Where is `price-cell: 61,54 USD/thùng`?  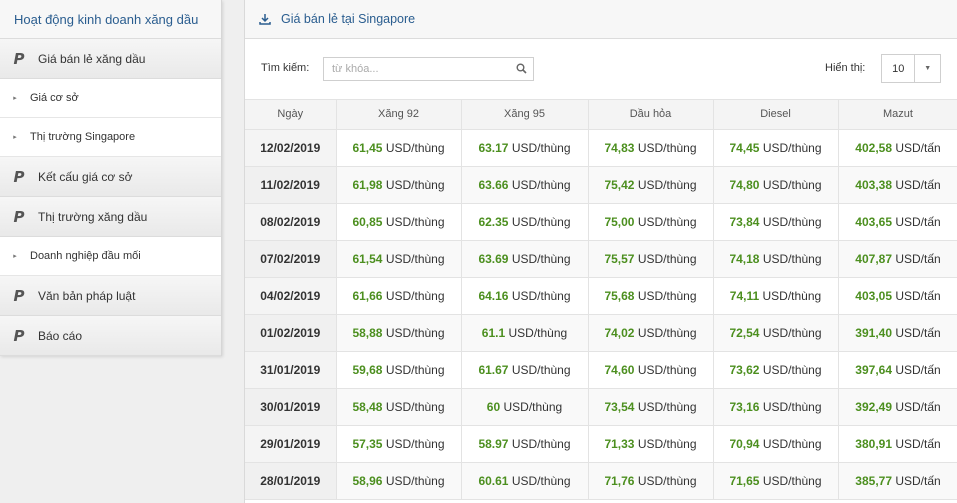
price-cell: 61,54 USD/thùng is located at coordinates (399, 259).